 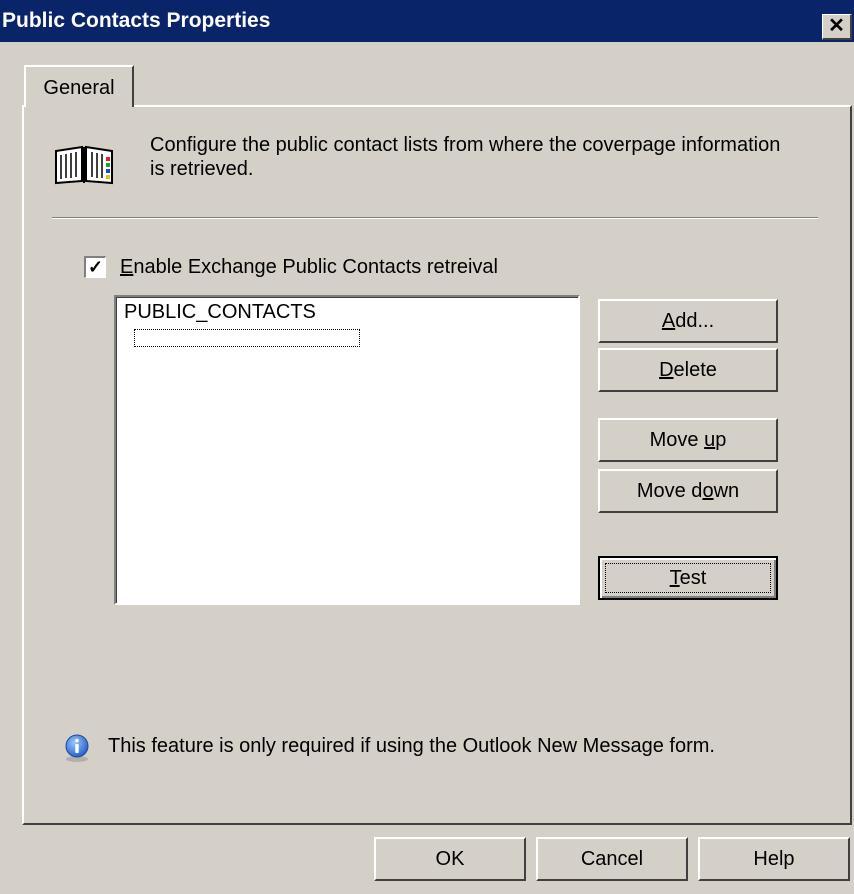 What do you see at coordinates (79, 86) in the screenshot?
I see `tab-general: General` at bounding box center [79, 86].